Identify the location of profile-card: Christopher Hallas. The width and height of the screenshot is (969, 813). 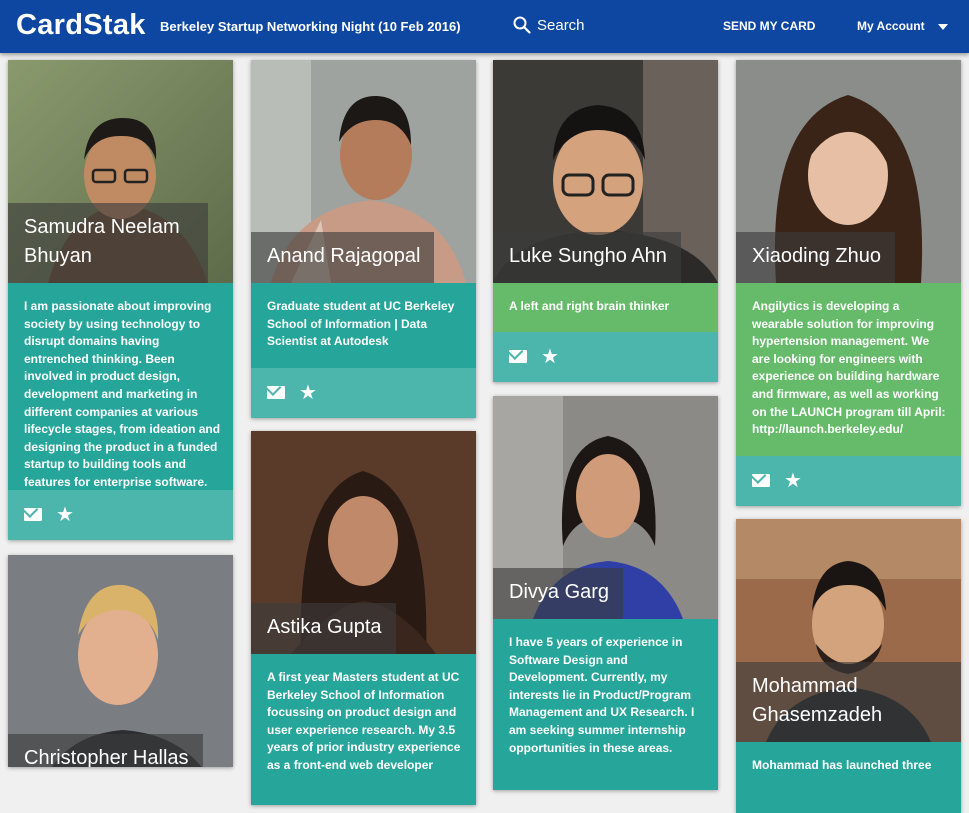
(120, 661).